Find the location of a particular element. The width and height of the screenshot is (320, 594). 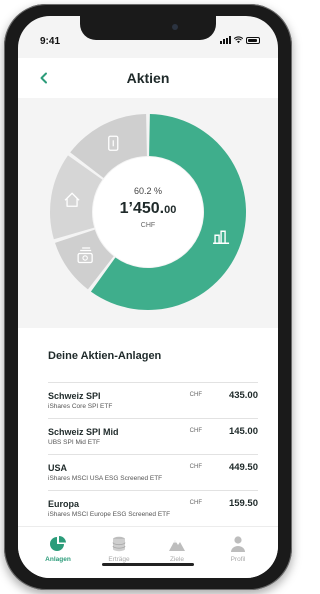

mountain-icon is located at coordinates (177, 545).